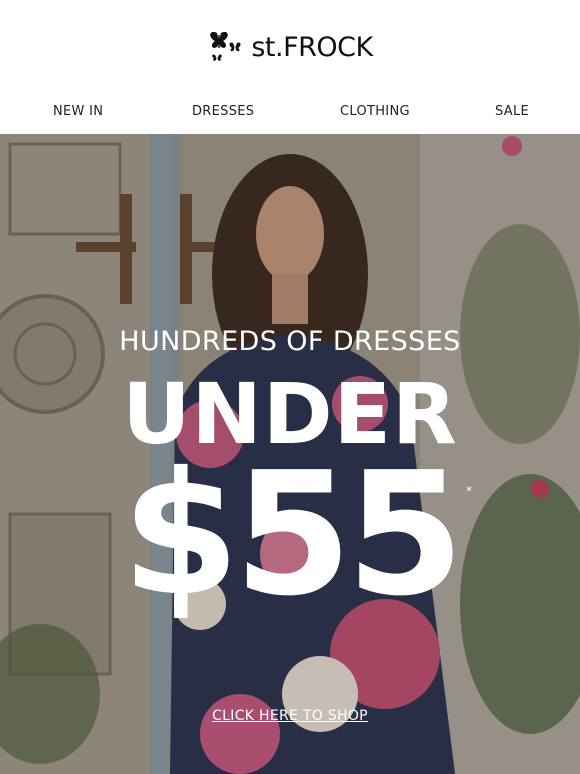 The width and height of the screenshot is (580, 774). I want to click on email-header: st.FROCK, so click(290, 47).